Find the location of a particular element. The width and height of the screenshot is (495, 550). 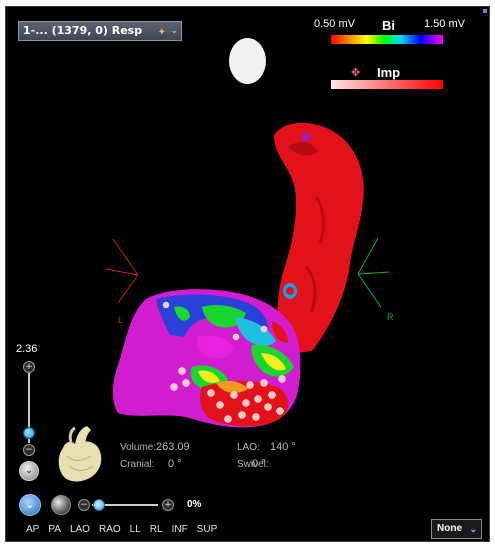

opacity-value: 0% is located at coordinates (194, 504).